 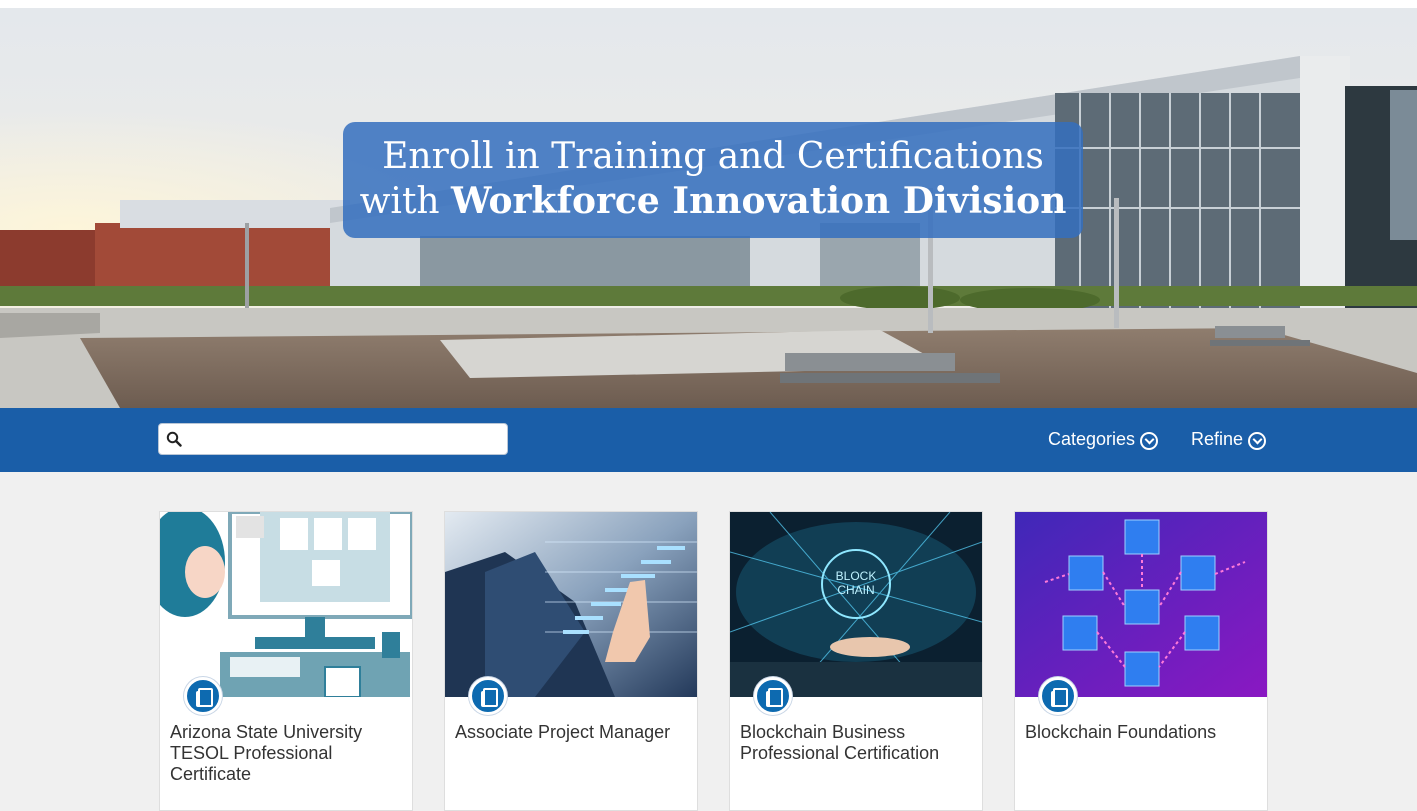 I want to click on refine-dropdown-button: Refine, so click(x=1229, y=439).